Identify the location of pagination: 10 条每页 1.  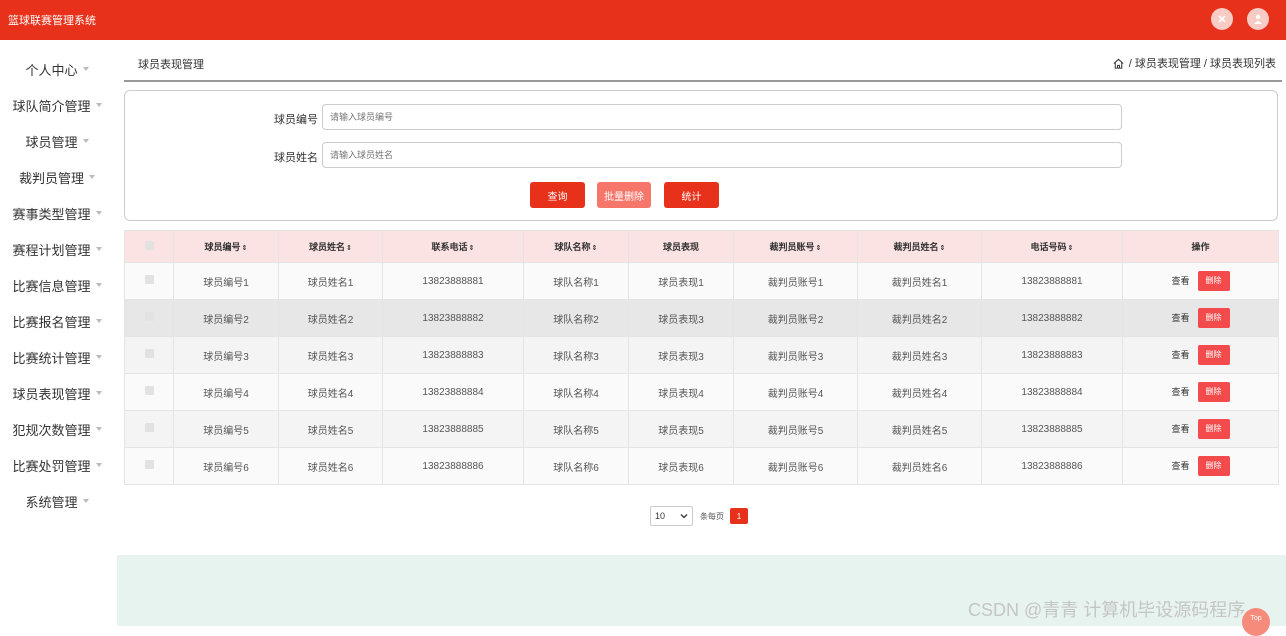
(699, 516).